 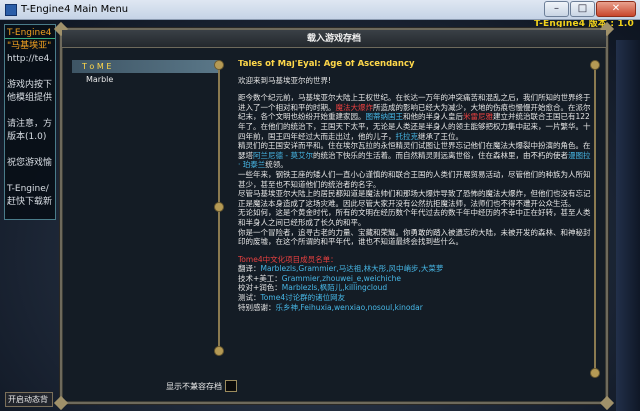 I want to click on credit-line: 特别感谢：乐乡神,Feihuxia,wenxiao,nosoul,kinodar, so click(x=416, y=308).